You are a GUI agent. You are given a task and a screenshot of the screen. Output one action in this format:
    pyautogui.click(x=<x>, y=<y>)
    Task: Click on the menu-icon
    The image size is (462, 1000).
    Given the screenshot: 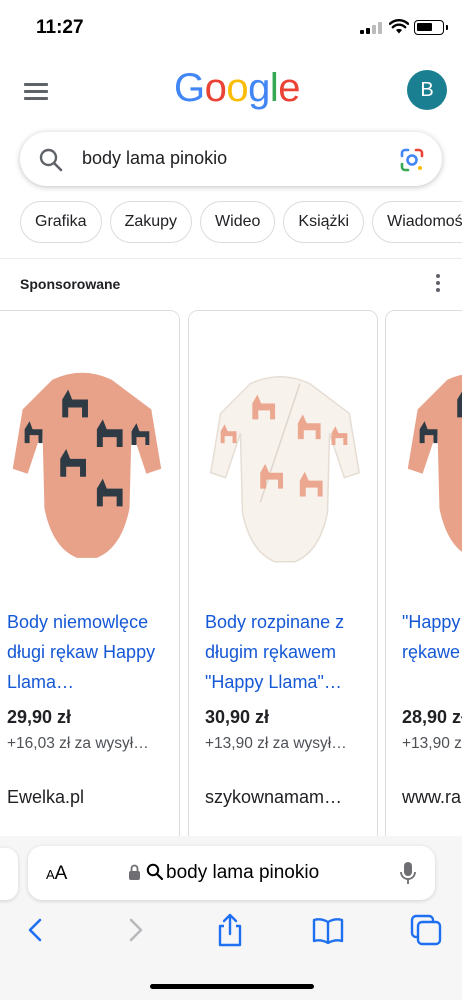 What is the action you would take?
    pyautogui.click(x=37, y=91)
    